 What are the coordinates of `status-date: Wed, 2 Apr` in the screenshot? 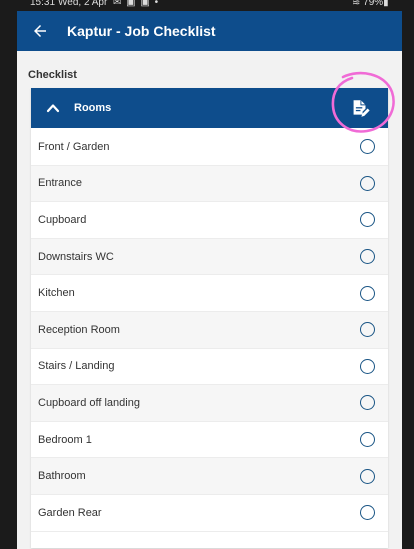 It's located at (83, 4).